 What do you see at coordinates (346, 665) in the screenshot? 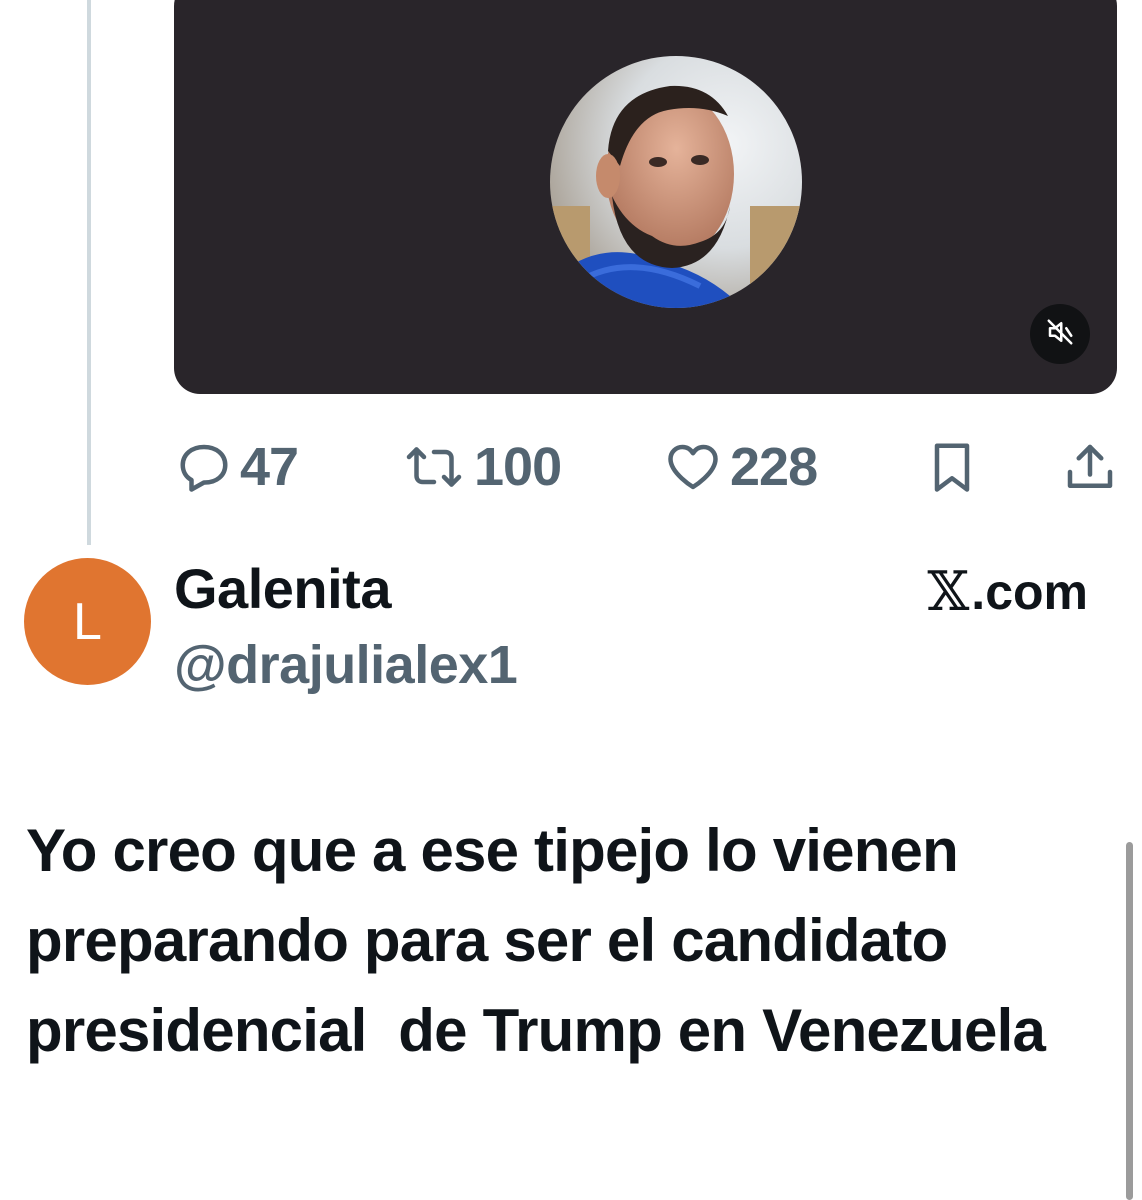
I see `user-handle: @drajulialex1` at bounding box center [346, 665].